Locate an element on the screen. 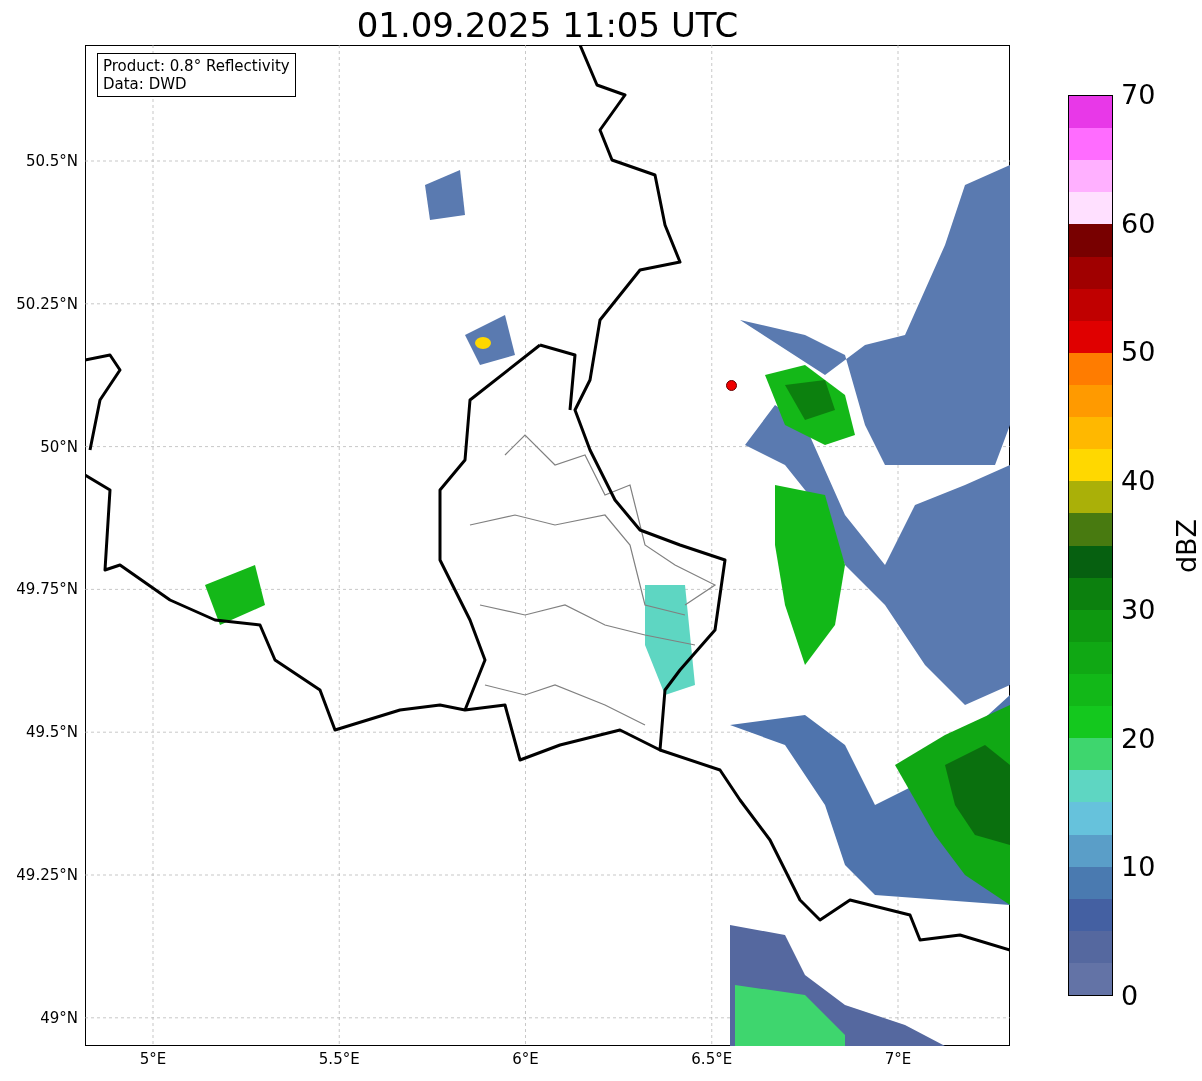  latitude-label: 49°N is located at coordinates (59, 1017).